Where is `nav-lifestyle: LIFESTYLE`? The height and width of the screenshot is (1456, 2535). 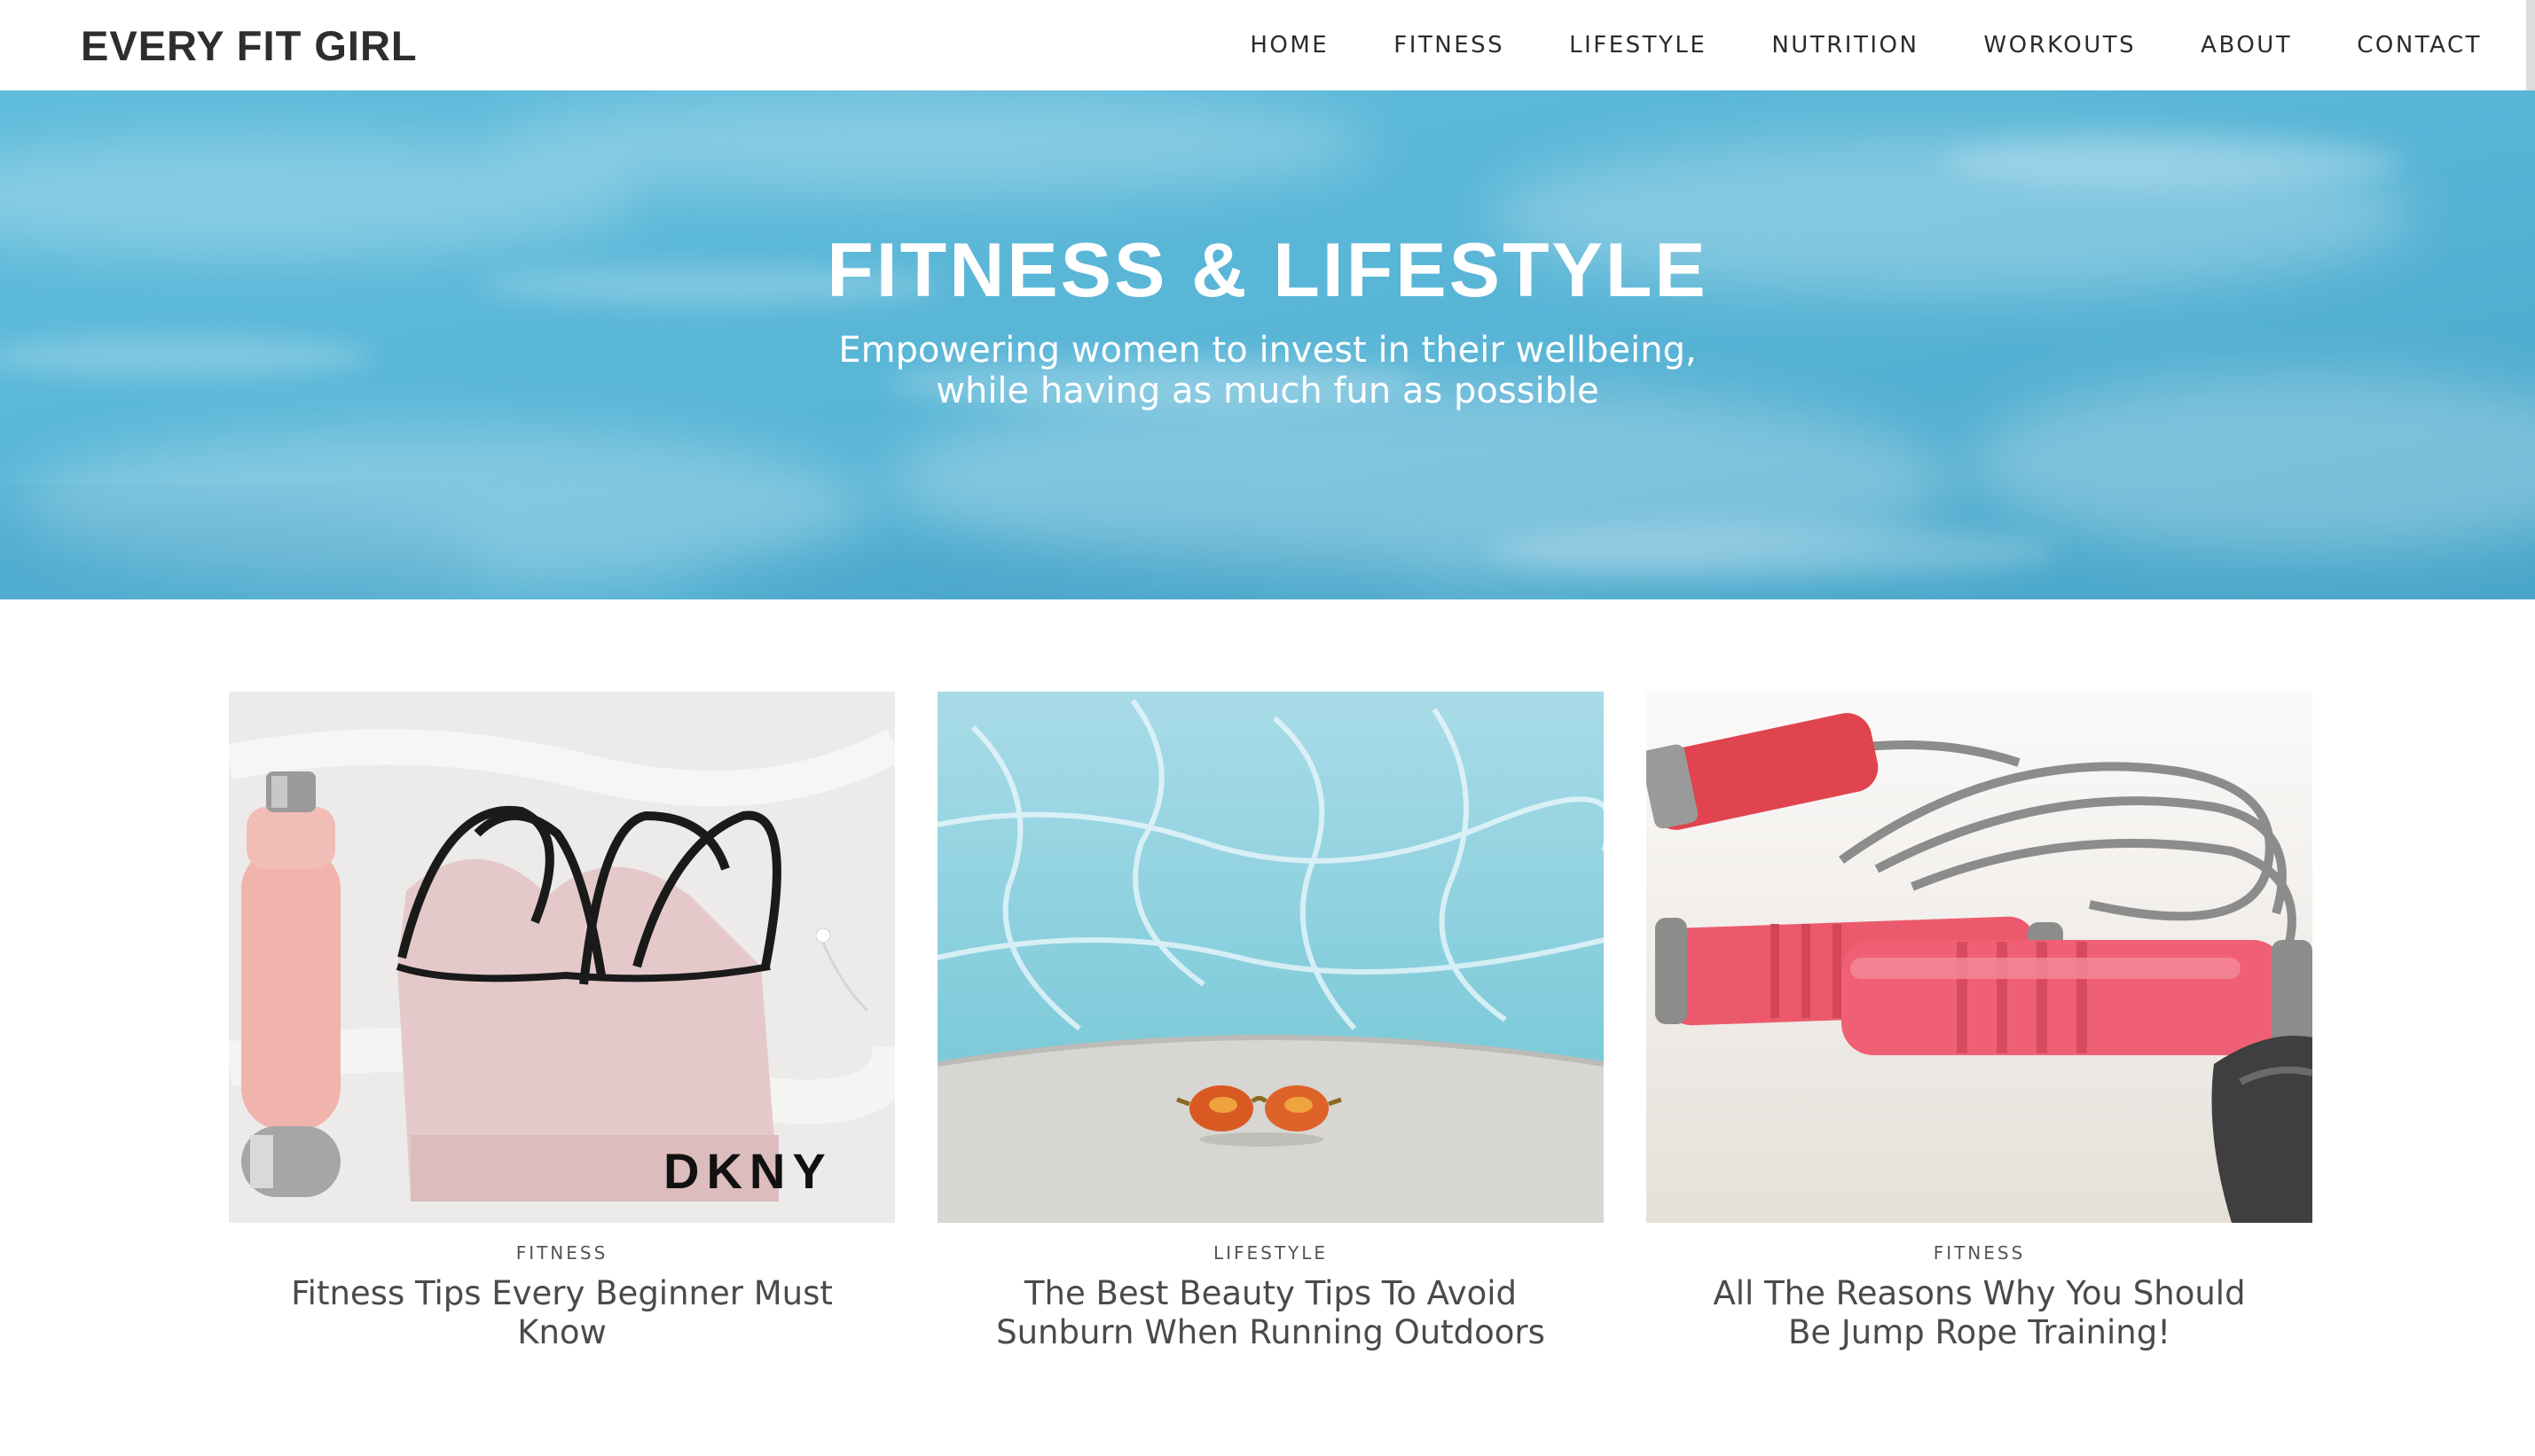
nav-lifestyle: LIFESTYLE is located at coordinates (1638, 45).